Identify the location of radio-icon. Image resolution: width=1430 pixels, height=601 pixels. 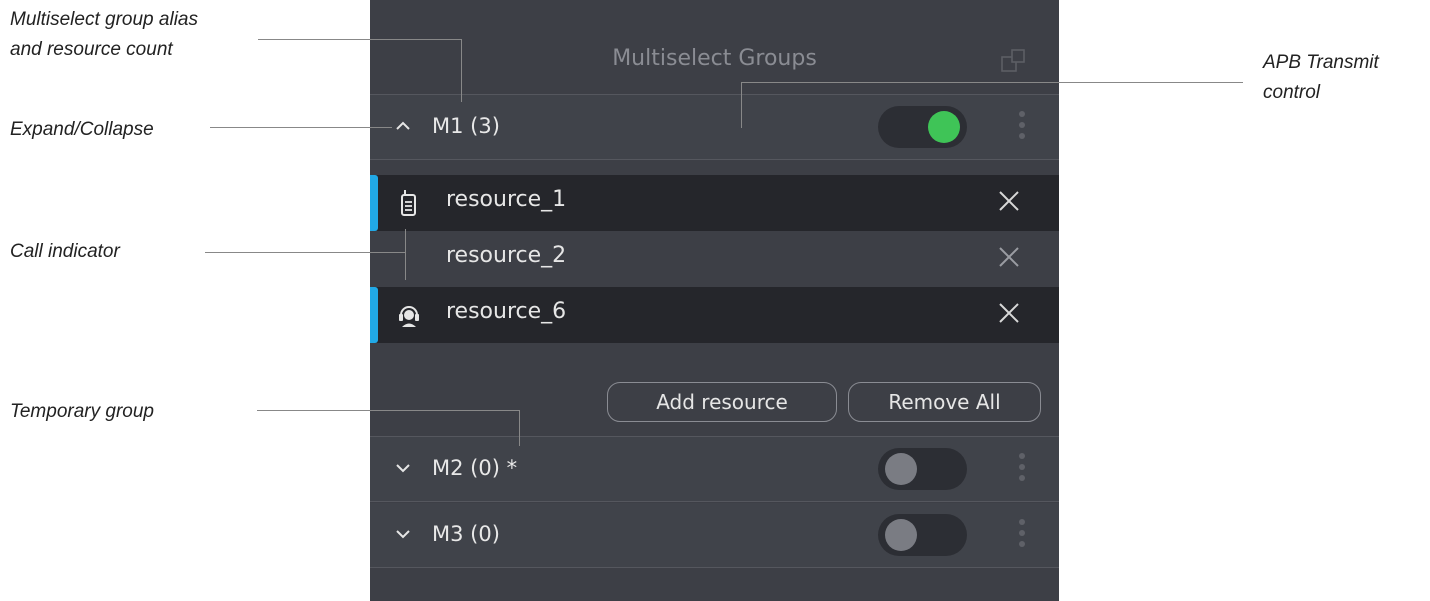
(408, 203).